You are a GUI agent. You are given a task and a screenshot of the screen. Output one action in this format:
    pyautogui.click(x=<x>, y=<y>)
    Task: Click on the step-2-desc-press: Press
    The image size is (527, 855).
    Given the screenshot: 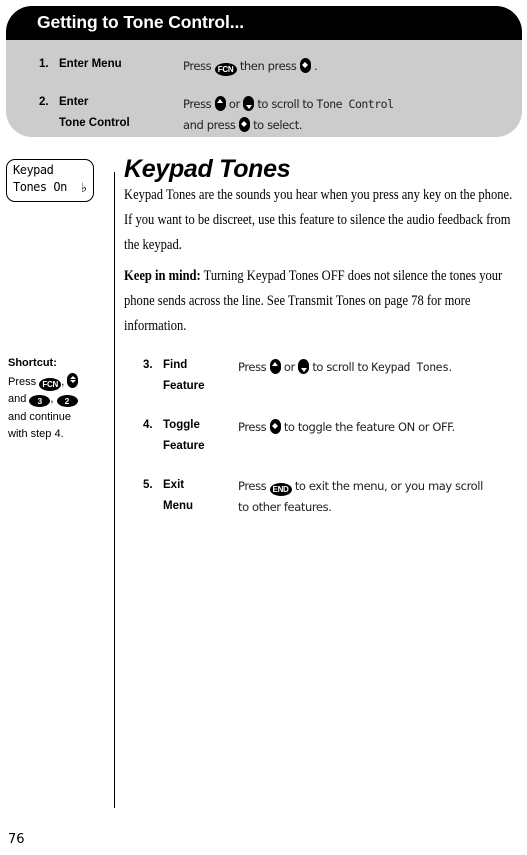 What is the action you would take?
    pyautogui.click(x=197, y=104)
    